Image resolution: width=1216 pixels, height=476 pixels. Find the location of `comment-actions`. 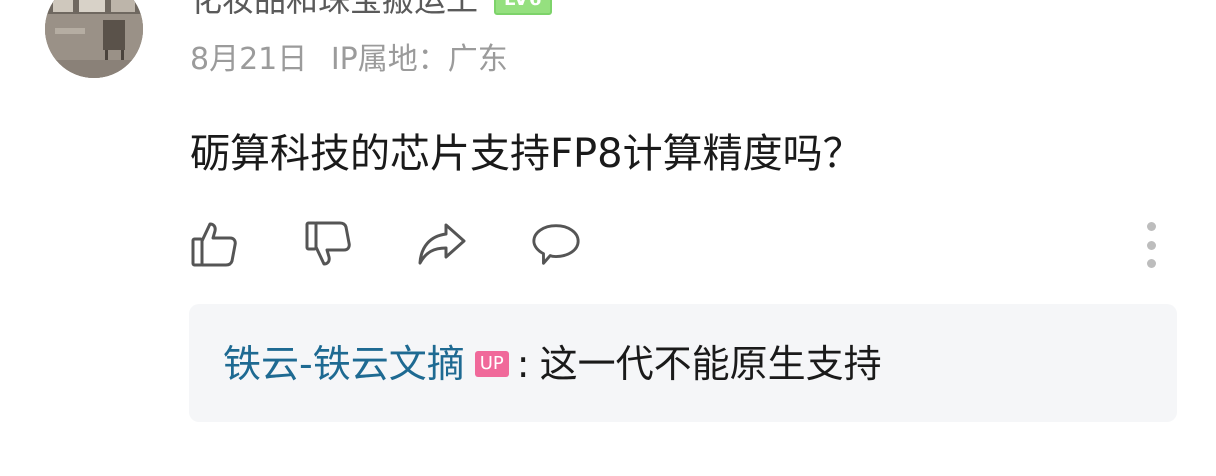

comment-actions is located at coordinates (416, 244).